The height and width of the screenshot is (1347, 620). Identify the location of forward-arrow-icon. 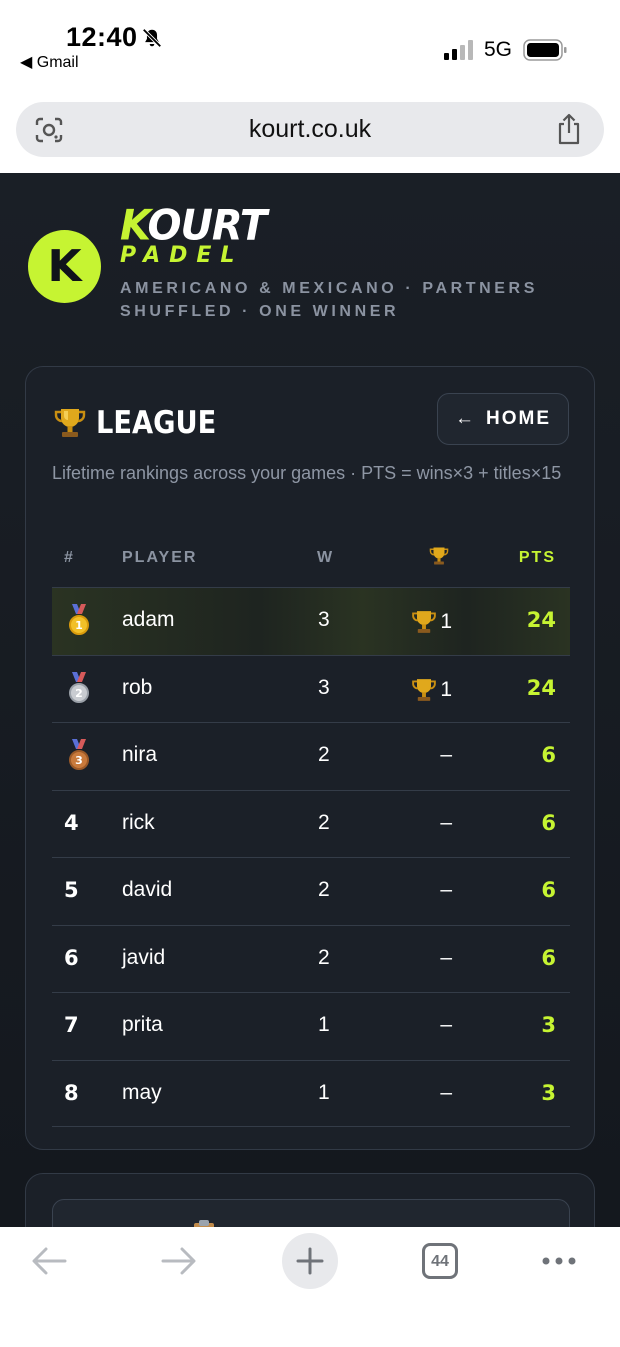
(179, 1261).